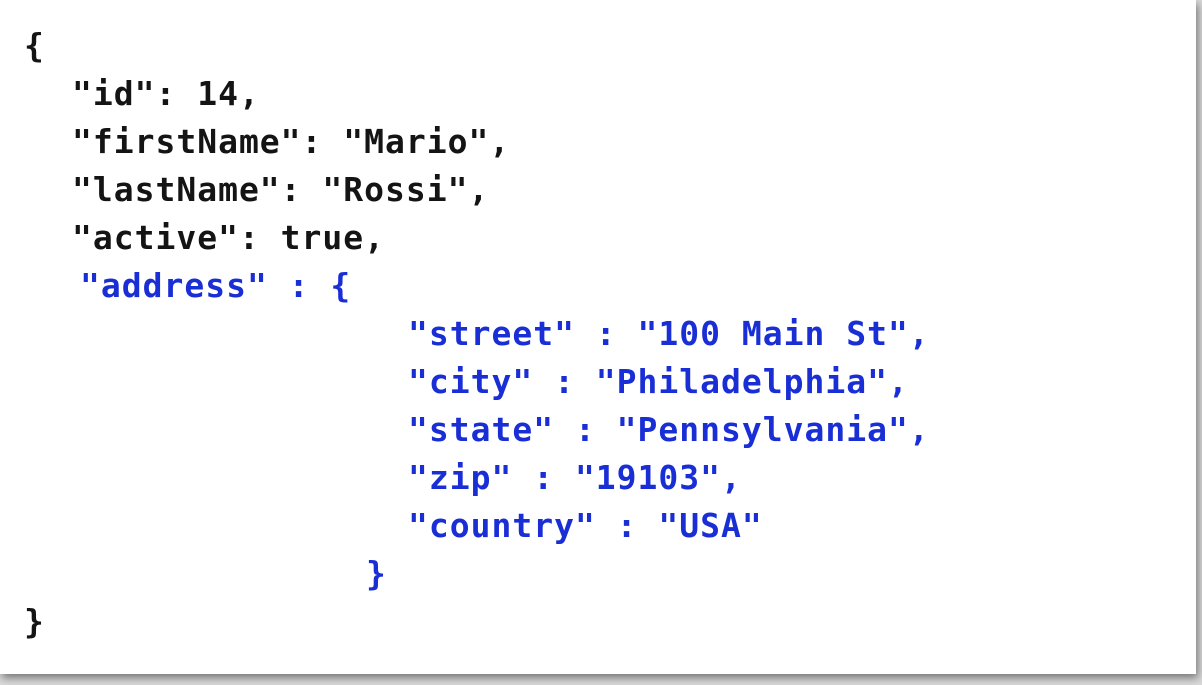  I want to click on json-line-city: "city" : "Philadelphia",, so click(658, 381).